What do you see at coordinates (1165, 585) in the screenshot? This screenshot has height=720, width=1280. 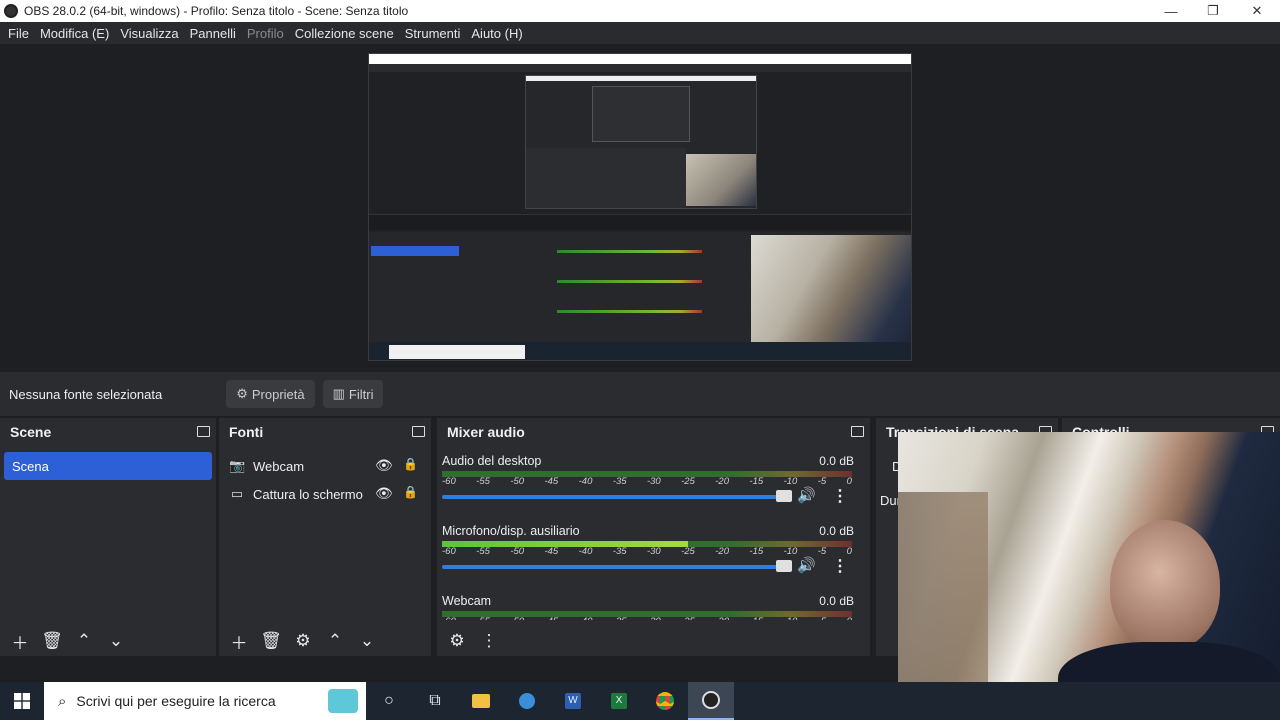 I see `person-head` at bounding box center [1165, 585].